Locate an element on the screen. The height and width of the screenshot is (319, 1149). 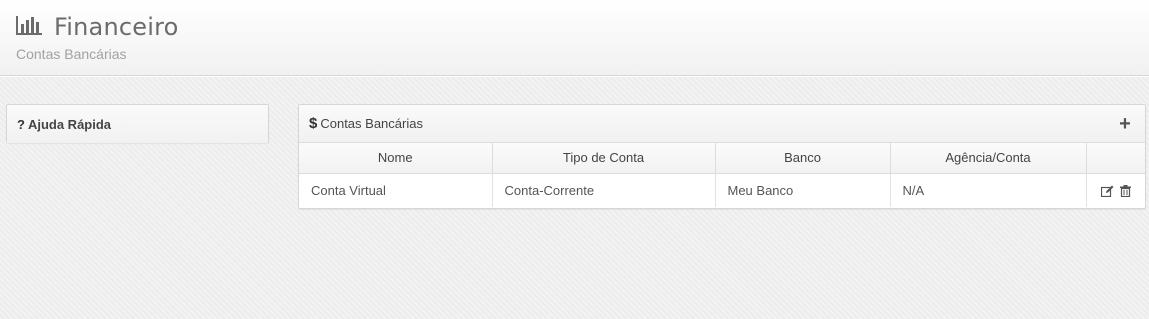
page-title: Financeiro is located at coordinates (116, 27).